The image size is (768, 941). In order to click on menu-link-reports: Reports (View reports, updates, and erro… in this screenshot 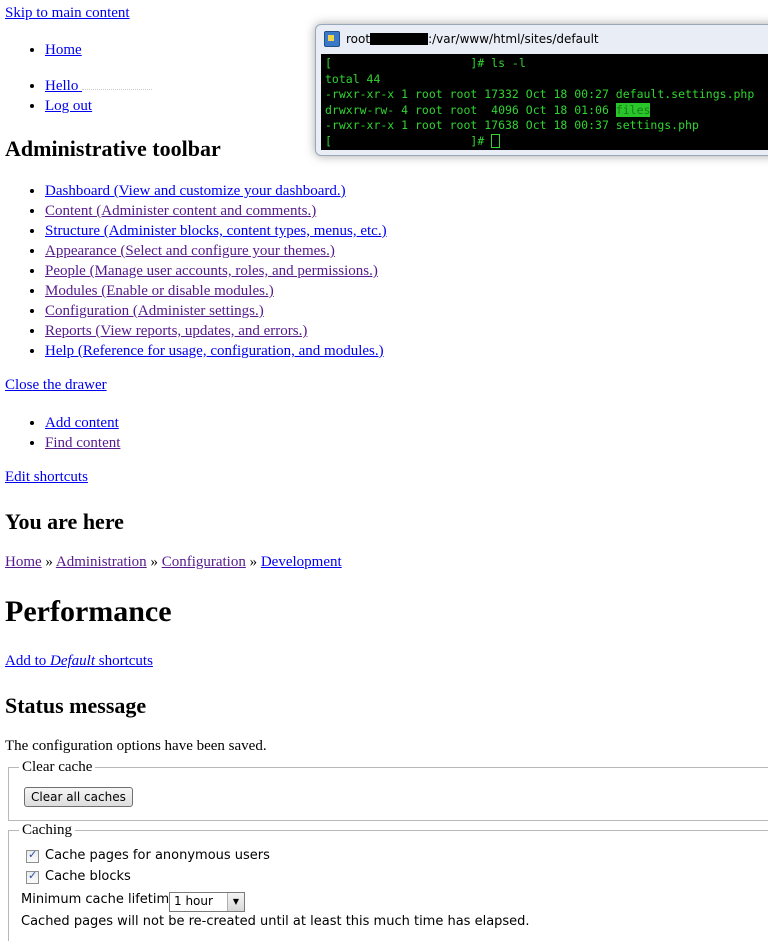, I will do `click(176, 331)`.